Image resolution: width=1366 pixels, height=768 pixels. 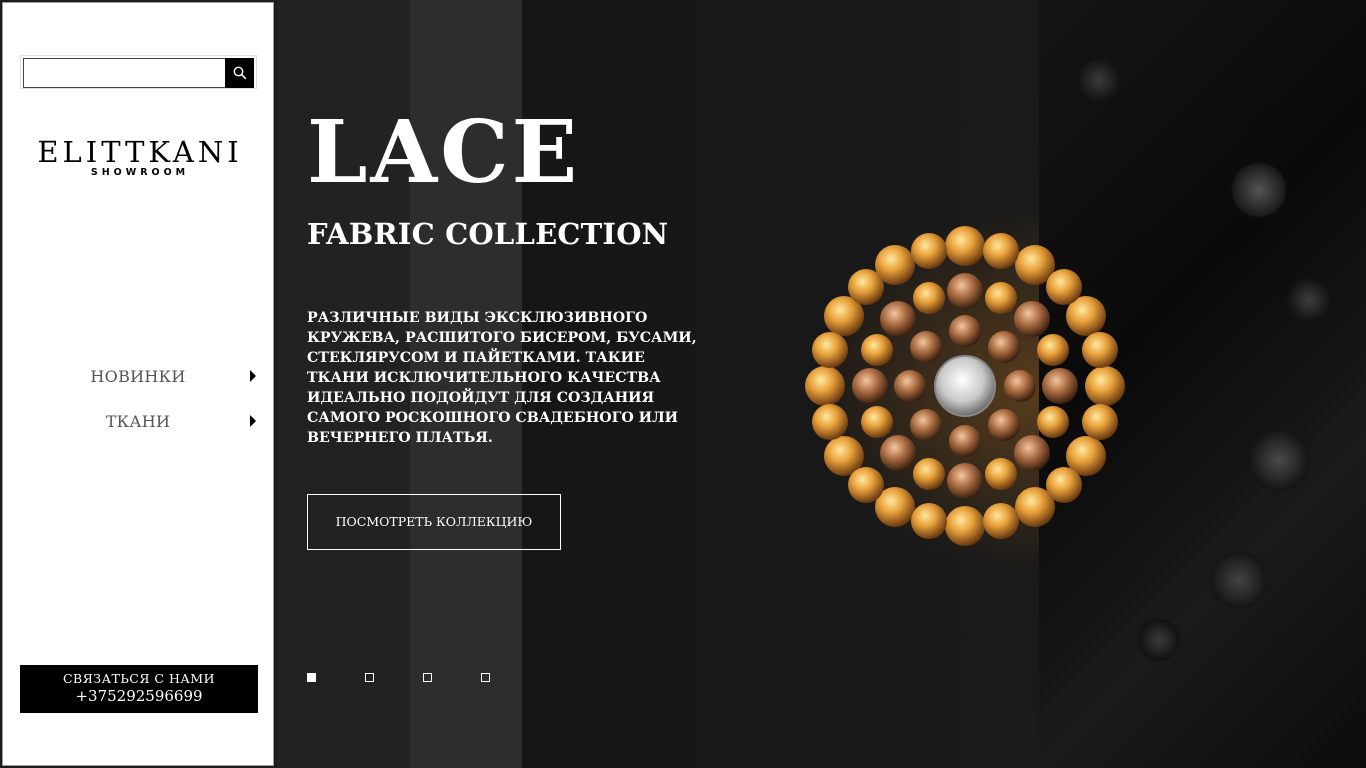 I want to click on contact-button: СВЯЗАТЬСЯ С НАМИ +375292596699, so click(x=139, y=689).